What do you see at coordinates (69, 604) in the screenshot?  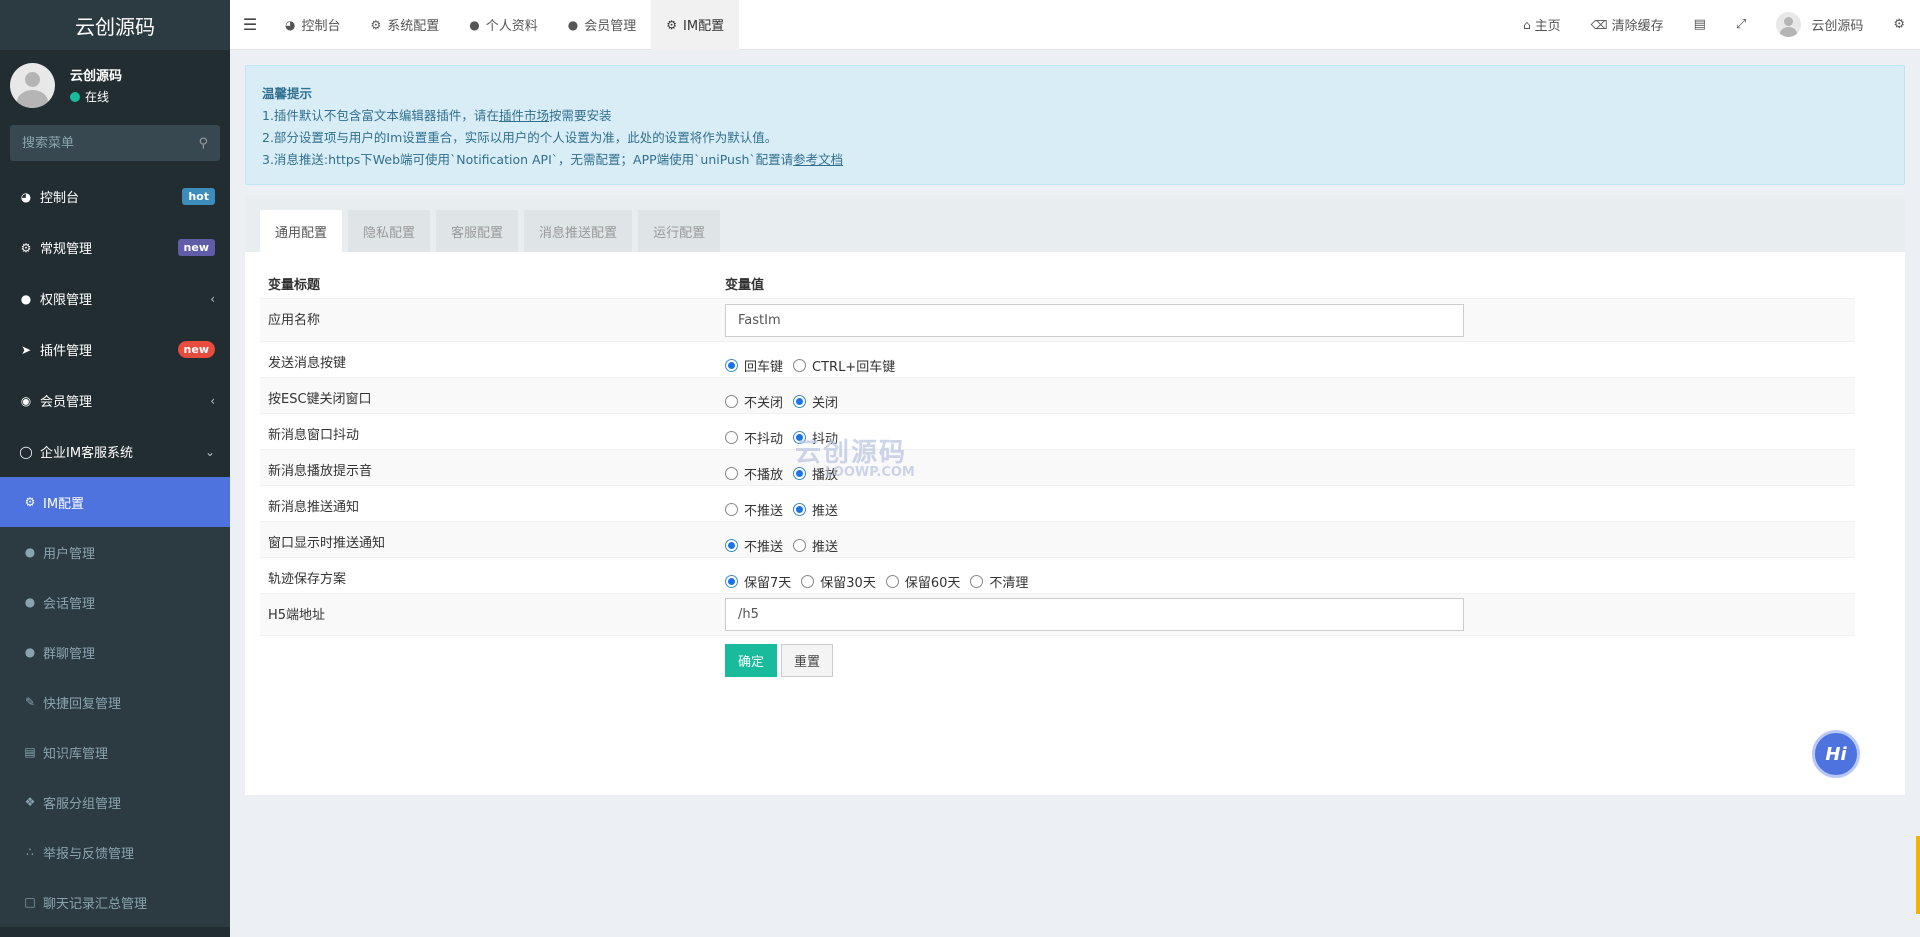 I see `sidebar-item-label: 会话管理` at bounding box center [69, 604].